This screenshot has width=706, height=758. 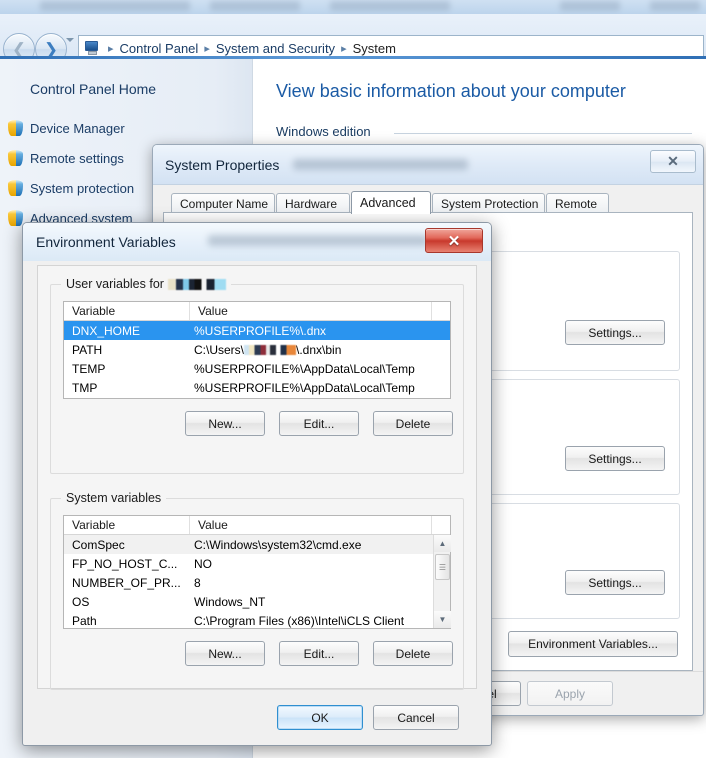 What do you see at coordinates (320, 717) in the screenshot?
I see `ok-button: OK` at bounding box center [320, 717].